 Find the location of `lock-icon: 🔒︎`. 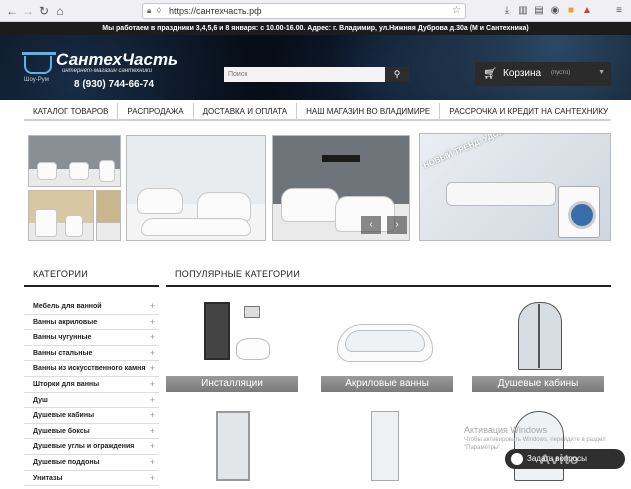

lock-icon: 🔒︎ is located at coordinates (149, 11).